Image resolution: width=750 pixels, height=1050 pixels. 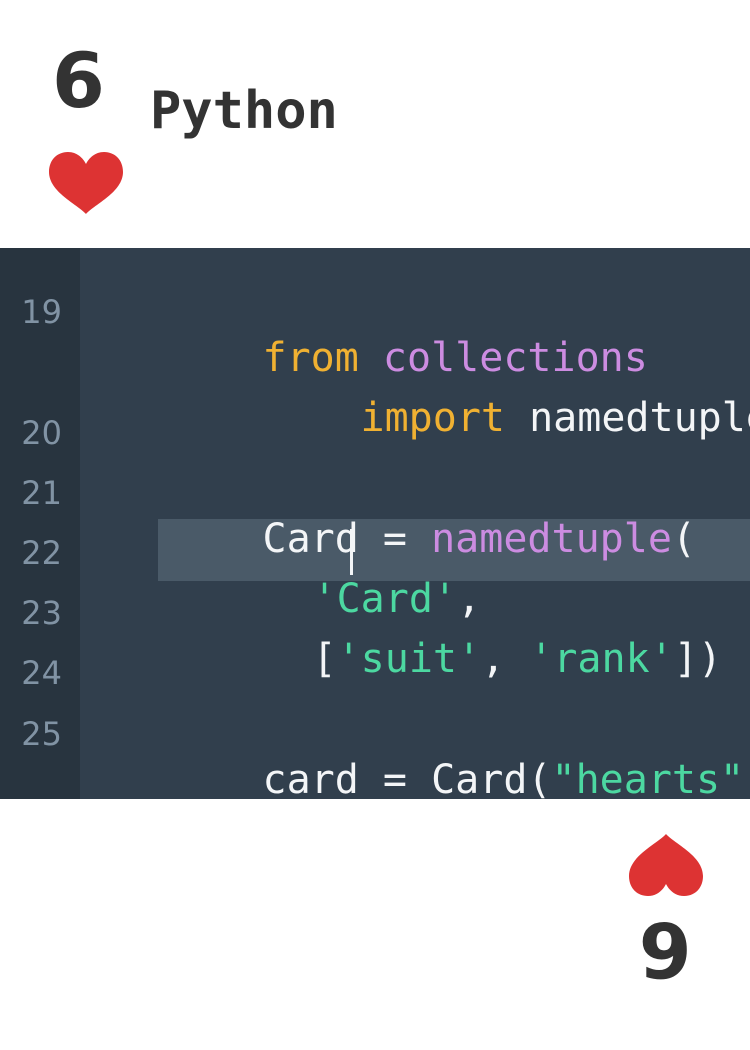 I want to click on line-number: 22, so click(x=41, y=553).